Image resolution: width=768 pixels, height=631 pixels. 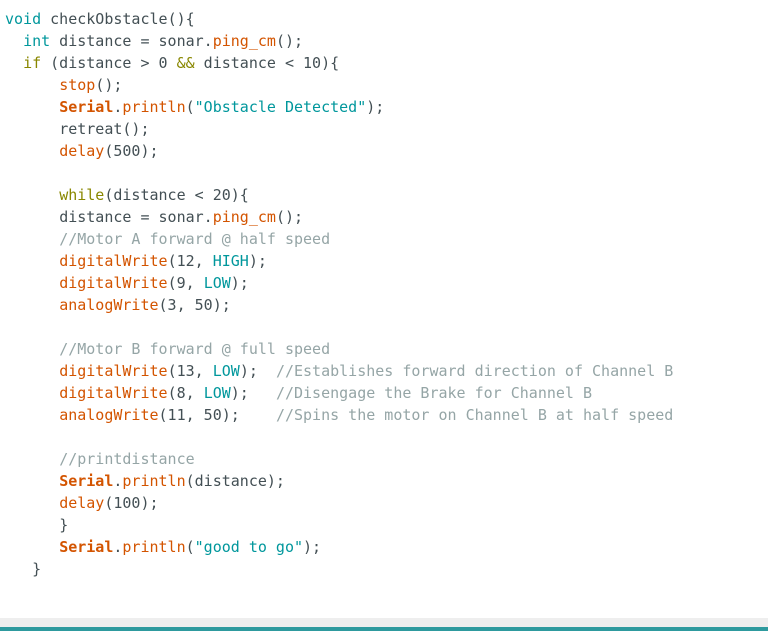 I want to click on code-line: digitalWrite(9, LOW);, so click(x=384, y=283).